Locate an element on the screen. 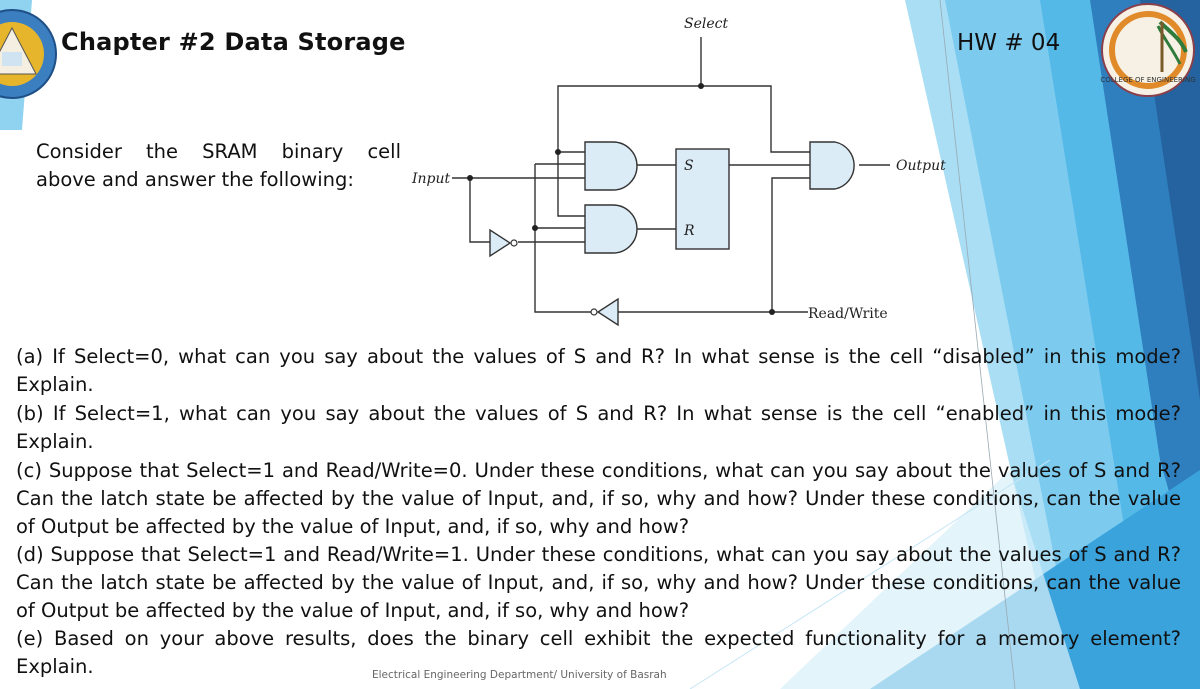  and-gate-output is located at coordinates (832, 165).